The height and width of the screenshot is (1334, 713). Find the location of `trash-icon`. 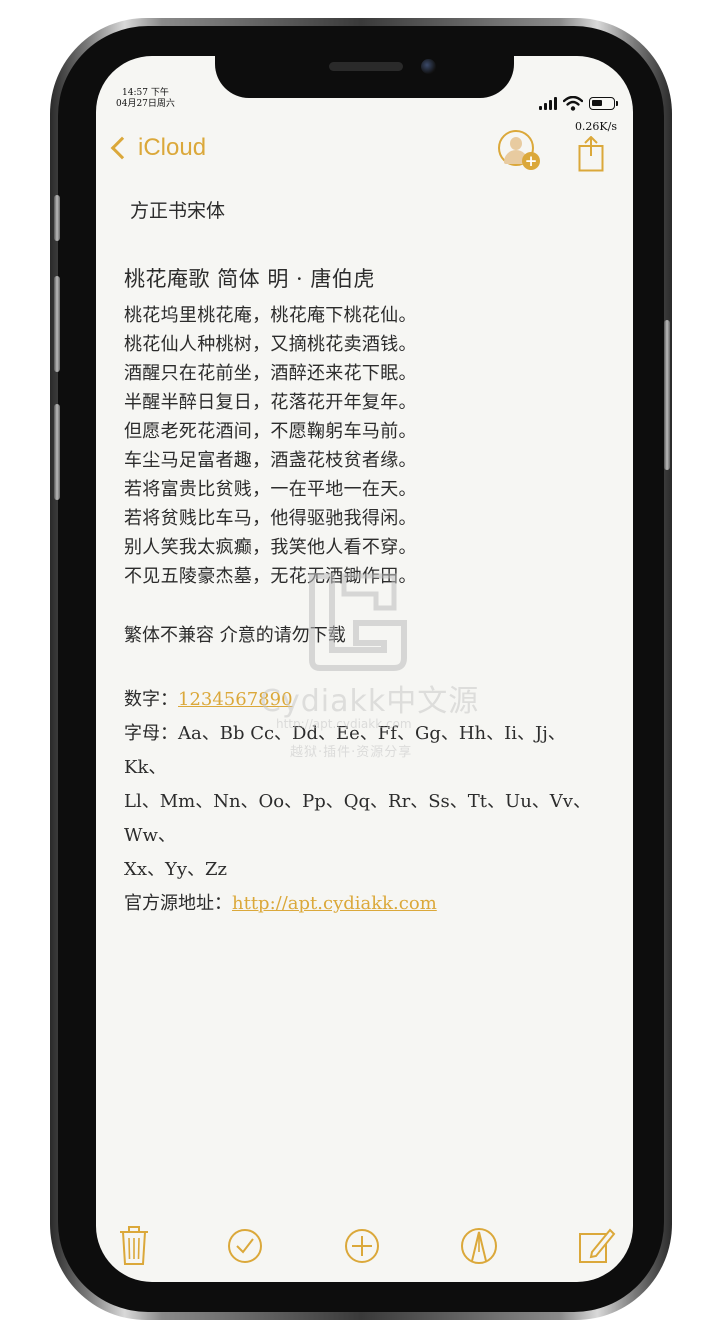

trash-icon is located at coordinates (134, 1246).